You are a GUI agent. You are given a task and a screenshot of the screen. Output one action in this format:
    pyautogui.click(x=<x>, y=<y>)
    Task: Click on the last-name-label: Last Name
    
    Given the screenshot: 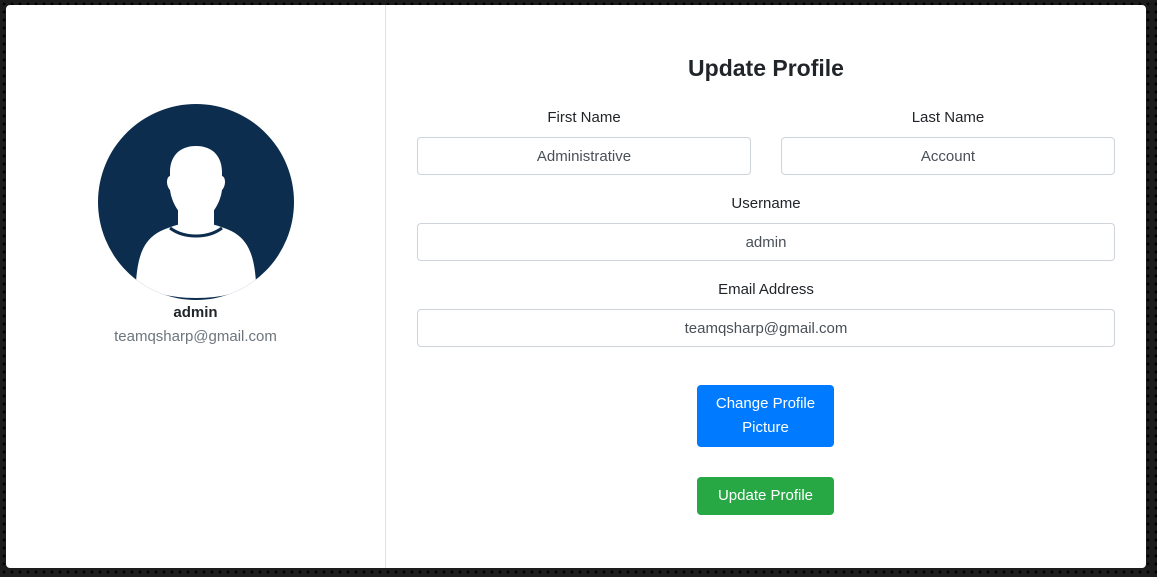 What is the action you would take?
    pyautogui.click(x=948, y=117)
    